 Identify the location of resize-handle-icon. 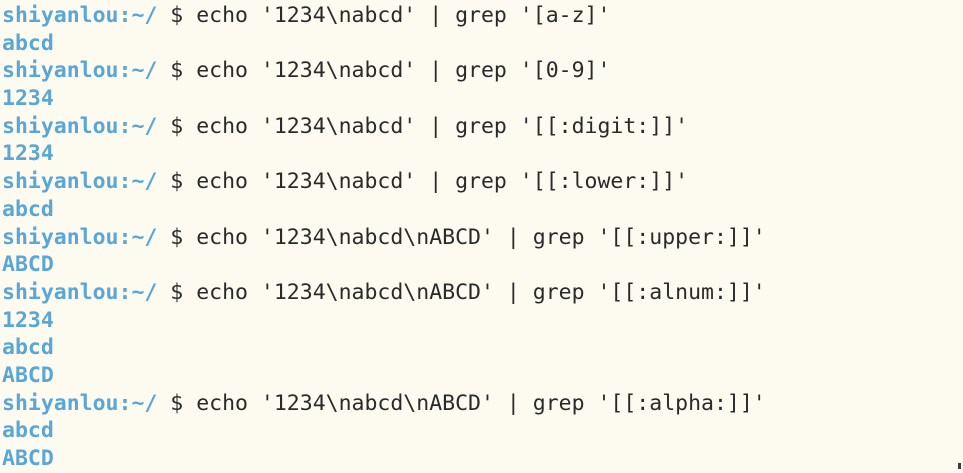
(959, 466).